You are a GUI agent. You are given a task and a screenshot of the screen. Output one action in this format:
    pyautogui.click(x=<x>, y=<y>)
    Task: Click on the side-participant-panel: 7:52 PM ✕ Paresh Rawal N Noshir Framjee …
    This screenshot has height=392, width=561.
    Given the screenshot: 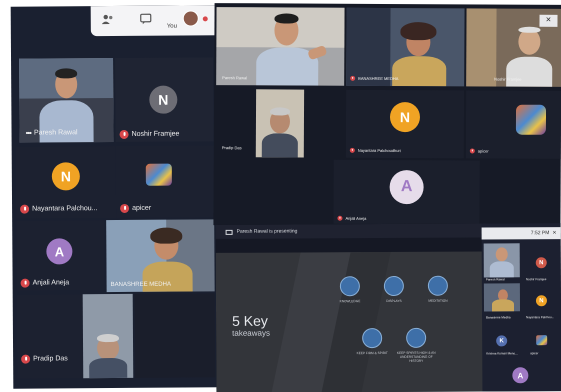 What is the action you would take?
    pyautogui.click(x=521, y=307)
    